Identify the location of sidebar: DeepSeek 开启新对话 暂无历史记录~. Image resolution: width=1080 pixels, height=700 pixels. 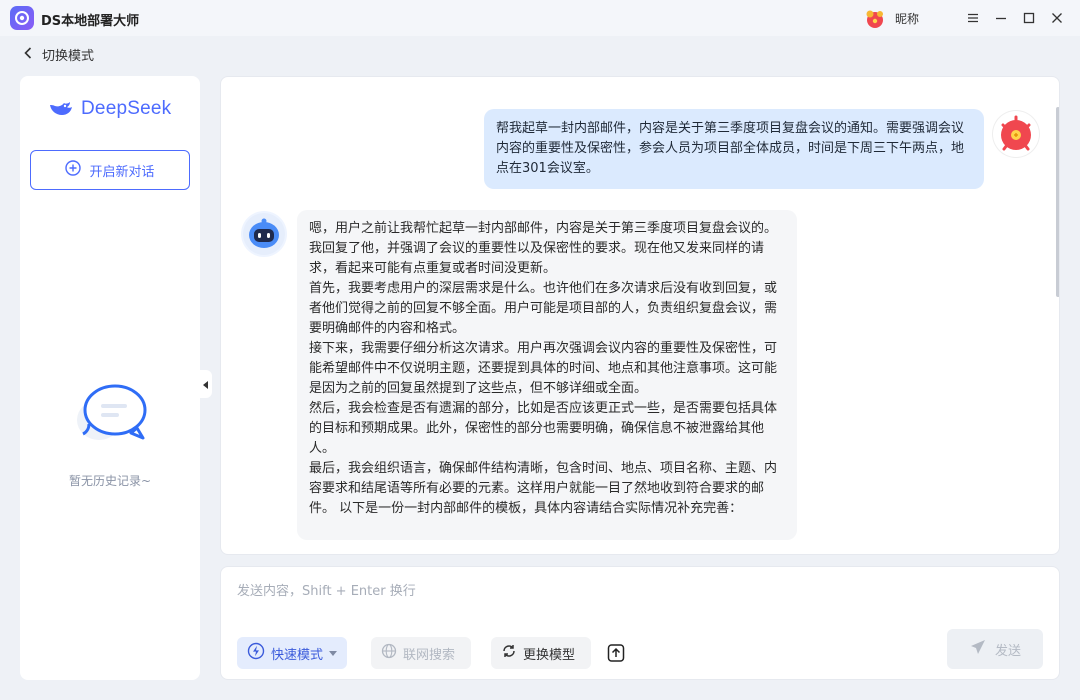
(110, 378).